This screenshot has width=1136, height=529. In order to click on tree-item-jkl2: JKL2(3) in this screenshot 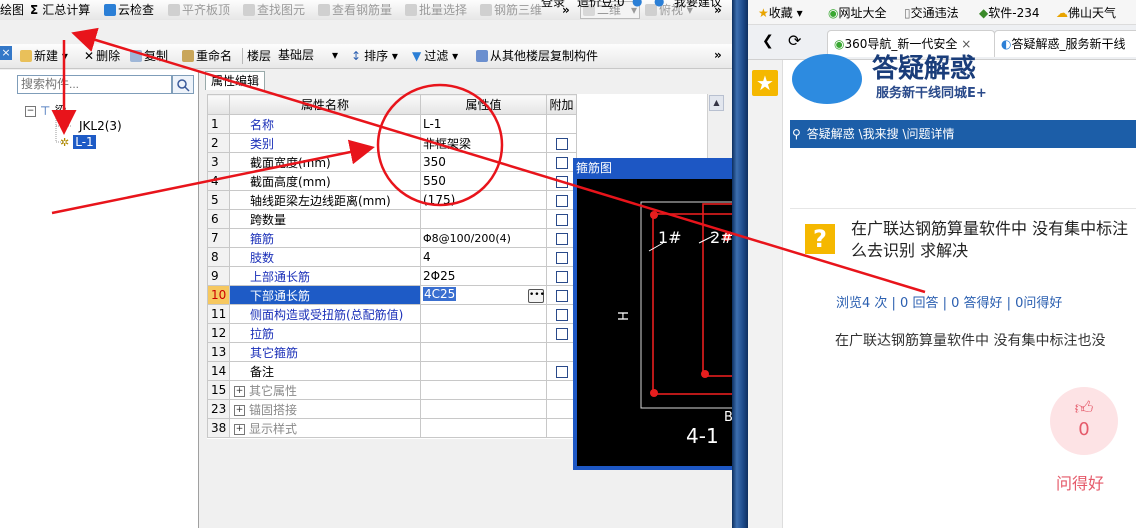, I will do `click(100, 126)`.